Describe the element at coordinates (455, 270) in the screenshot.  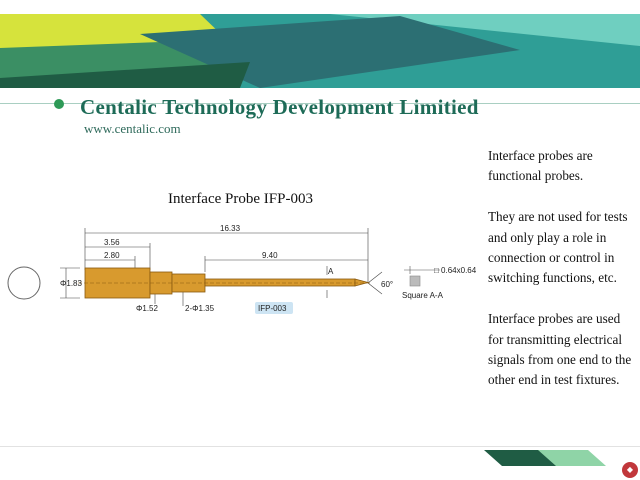
I see `square-size: □ 0.64x0.64` at that location.